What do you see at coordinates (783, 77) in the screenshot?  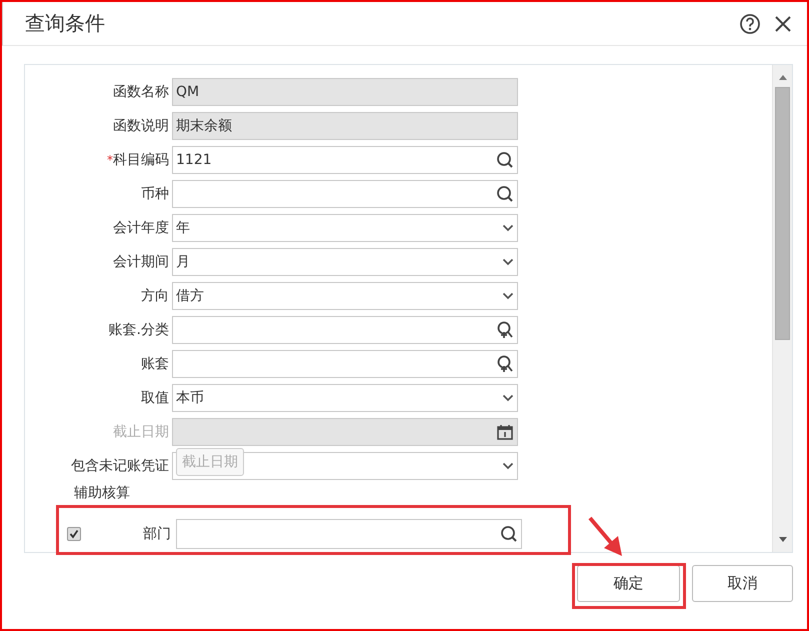 I see `scroll-up-icon` at bounding box center [783, 77].